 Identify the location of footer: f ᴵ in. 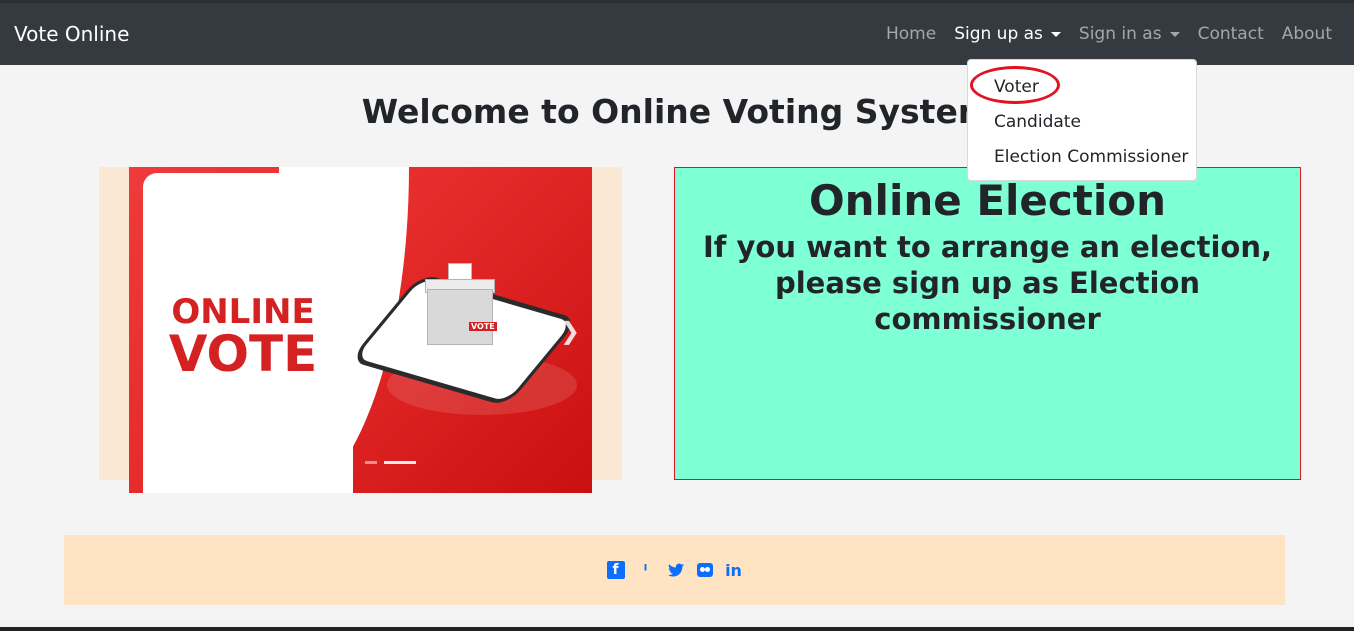
(674, 570).